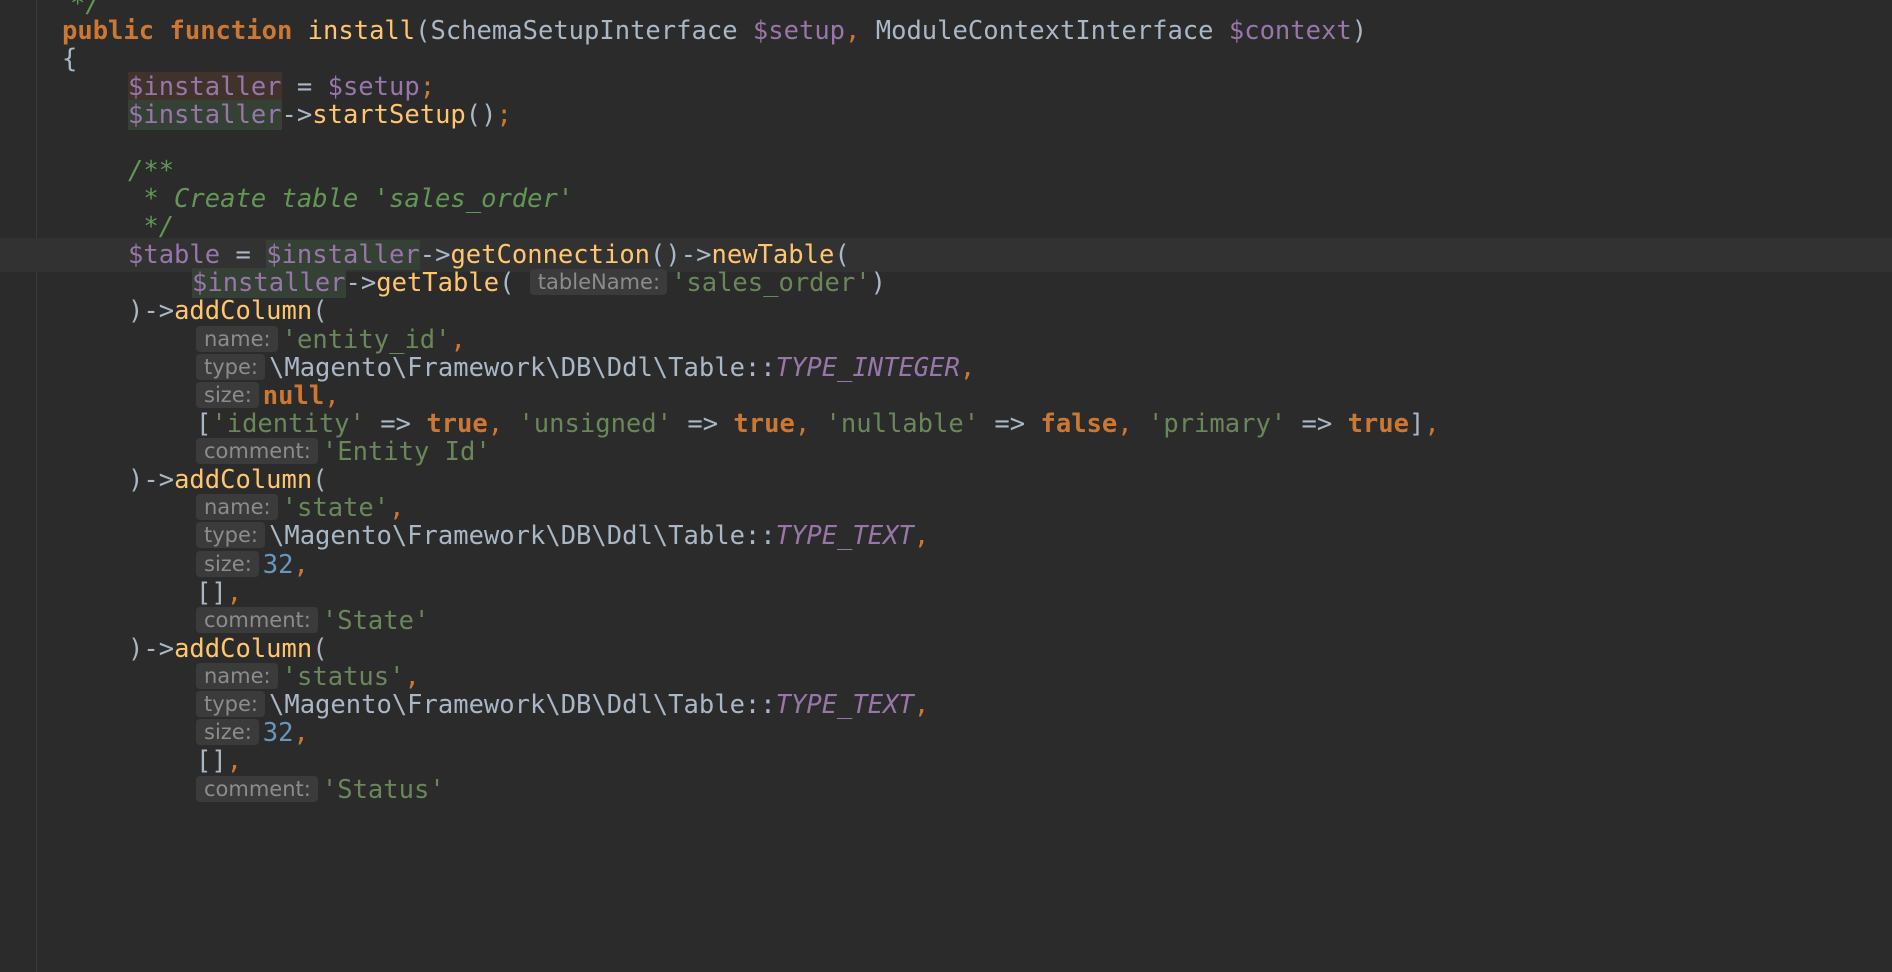  What do you see at coordinates (243, 311) in the screenshot?
I see `code-token: addColumn` at bounding box center [243, 311].